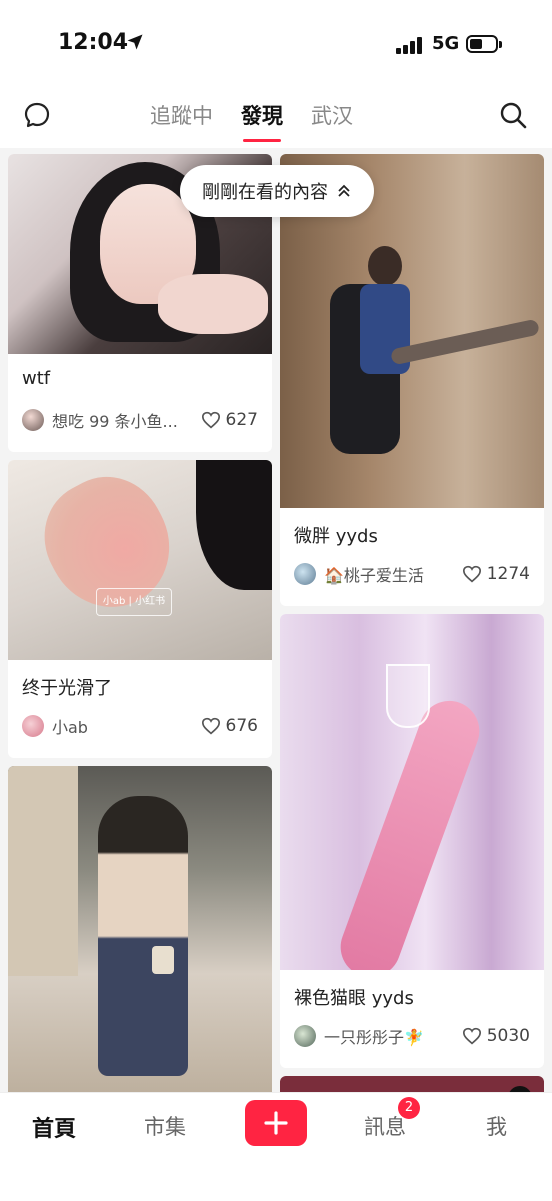 The height and width of the screenshot is (1201, 552). I want to click on author-name: 一只彤彤子🧚, so click(393, 1036).